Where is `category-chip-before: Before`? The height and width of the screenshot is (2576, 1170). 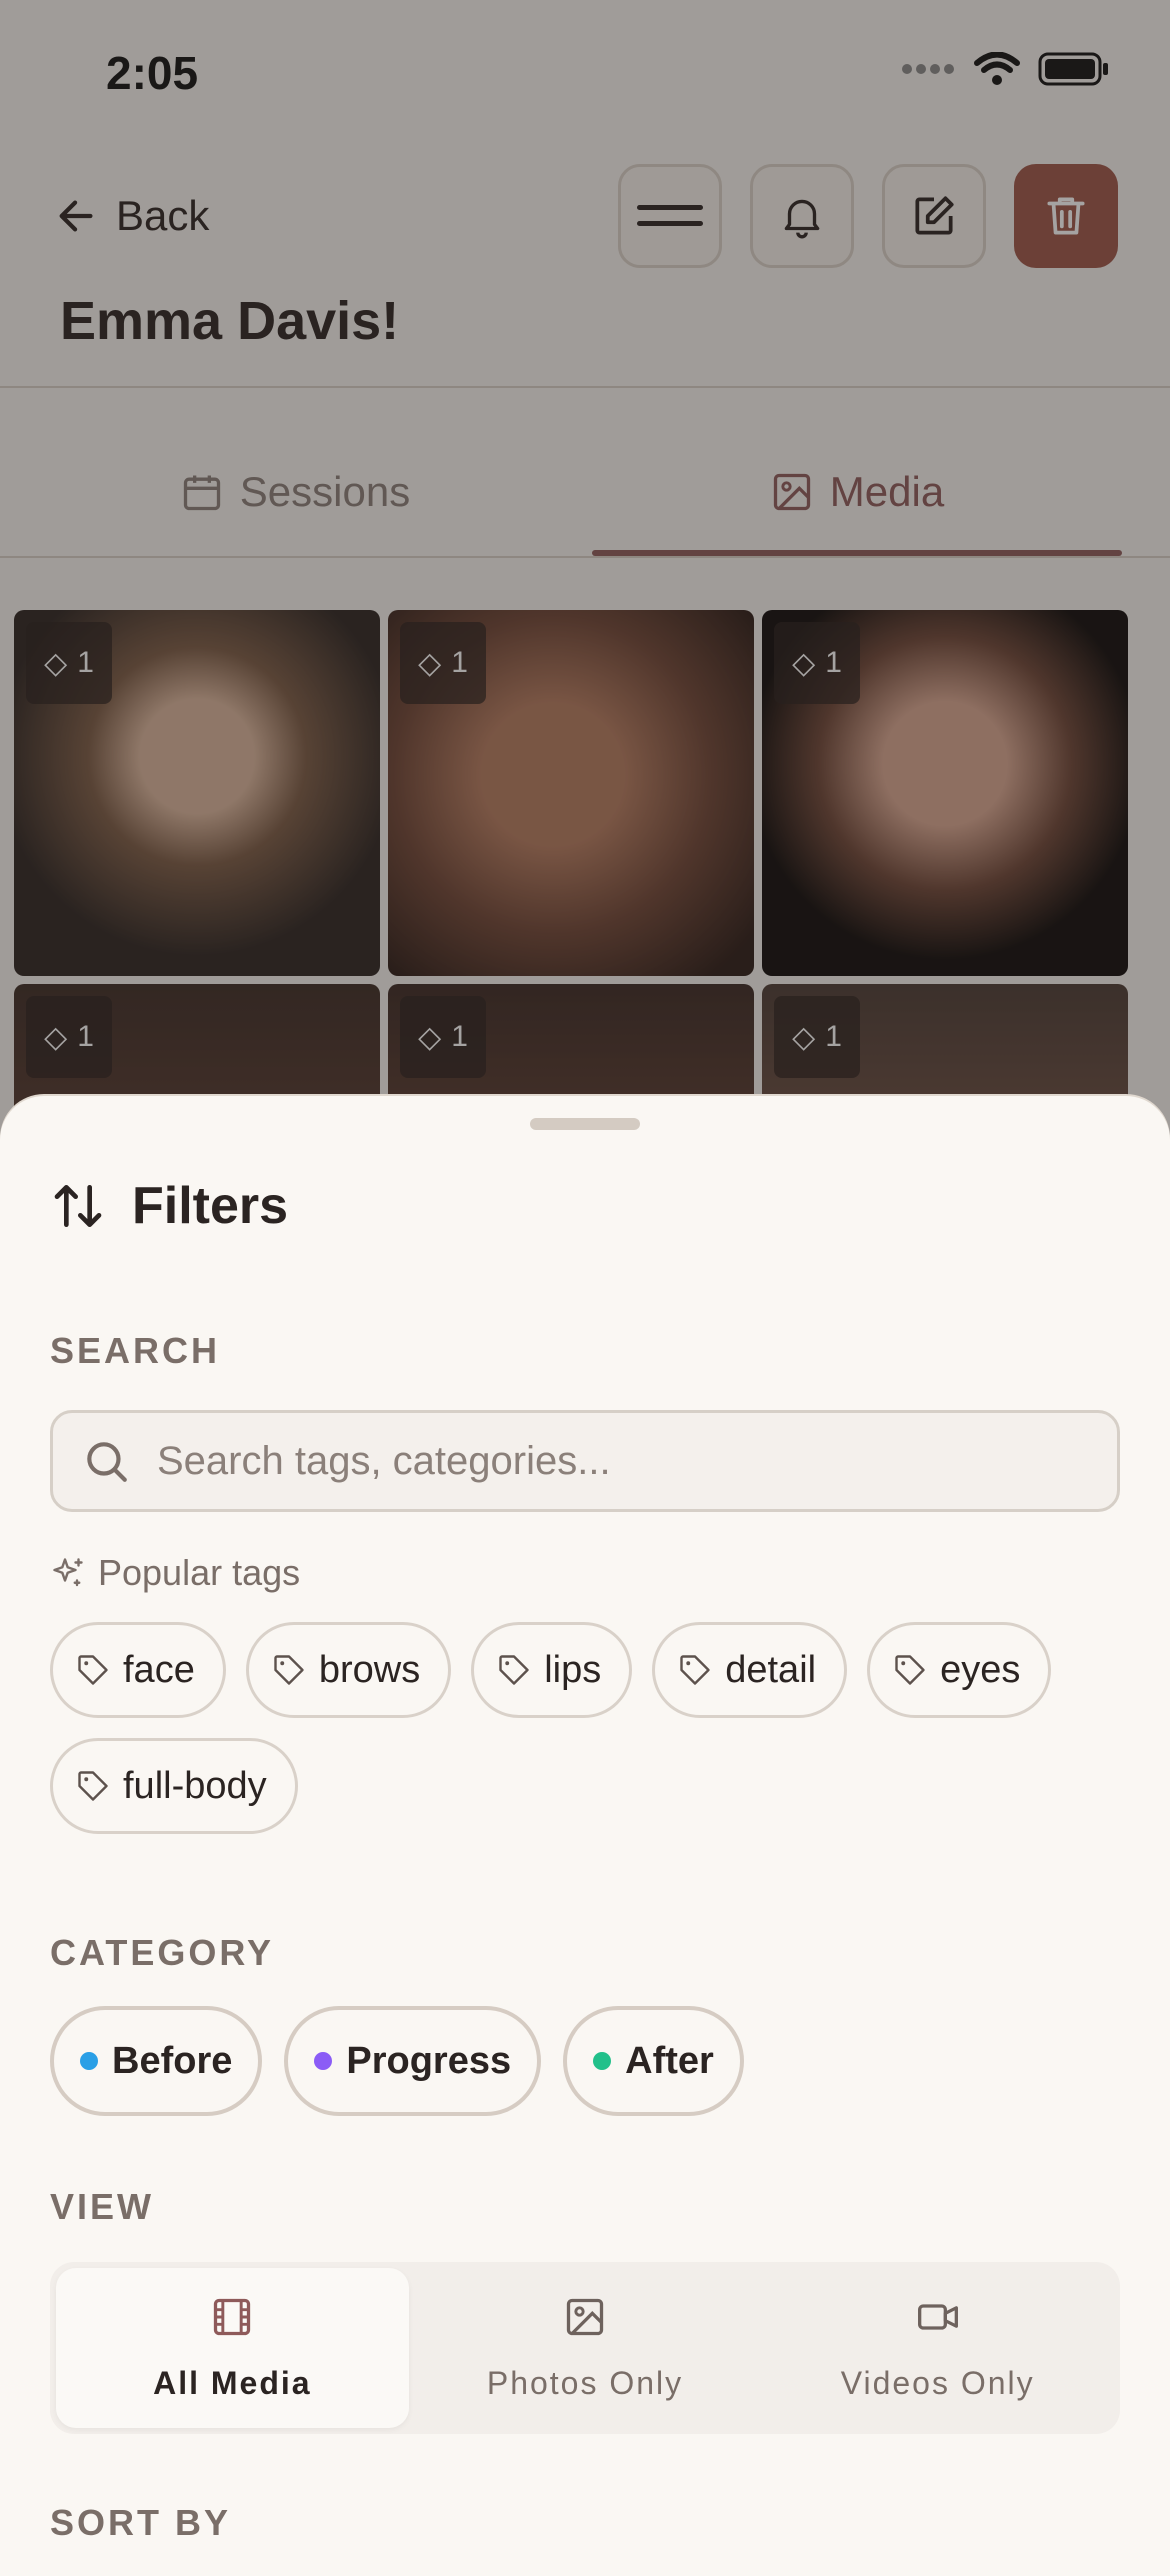 category-chip-before: Before is located at coordinates (156, 2061).